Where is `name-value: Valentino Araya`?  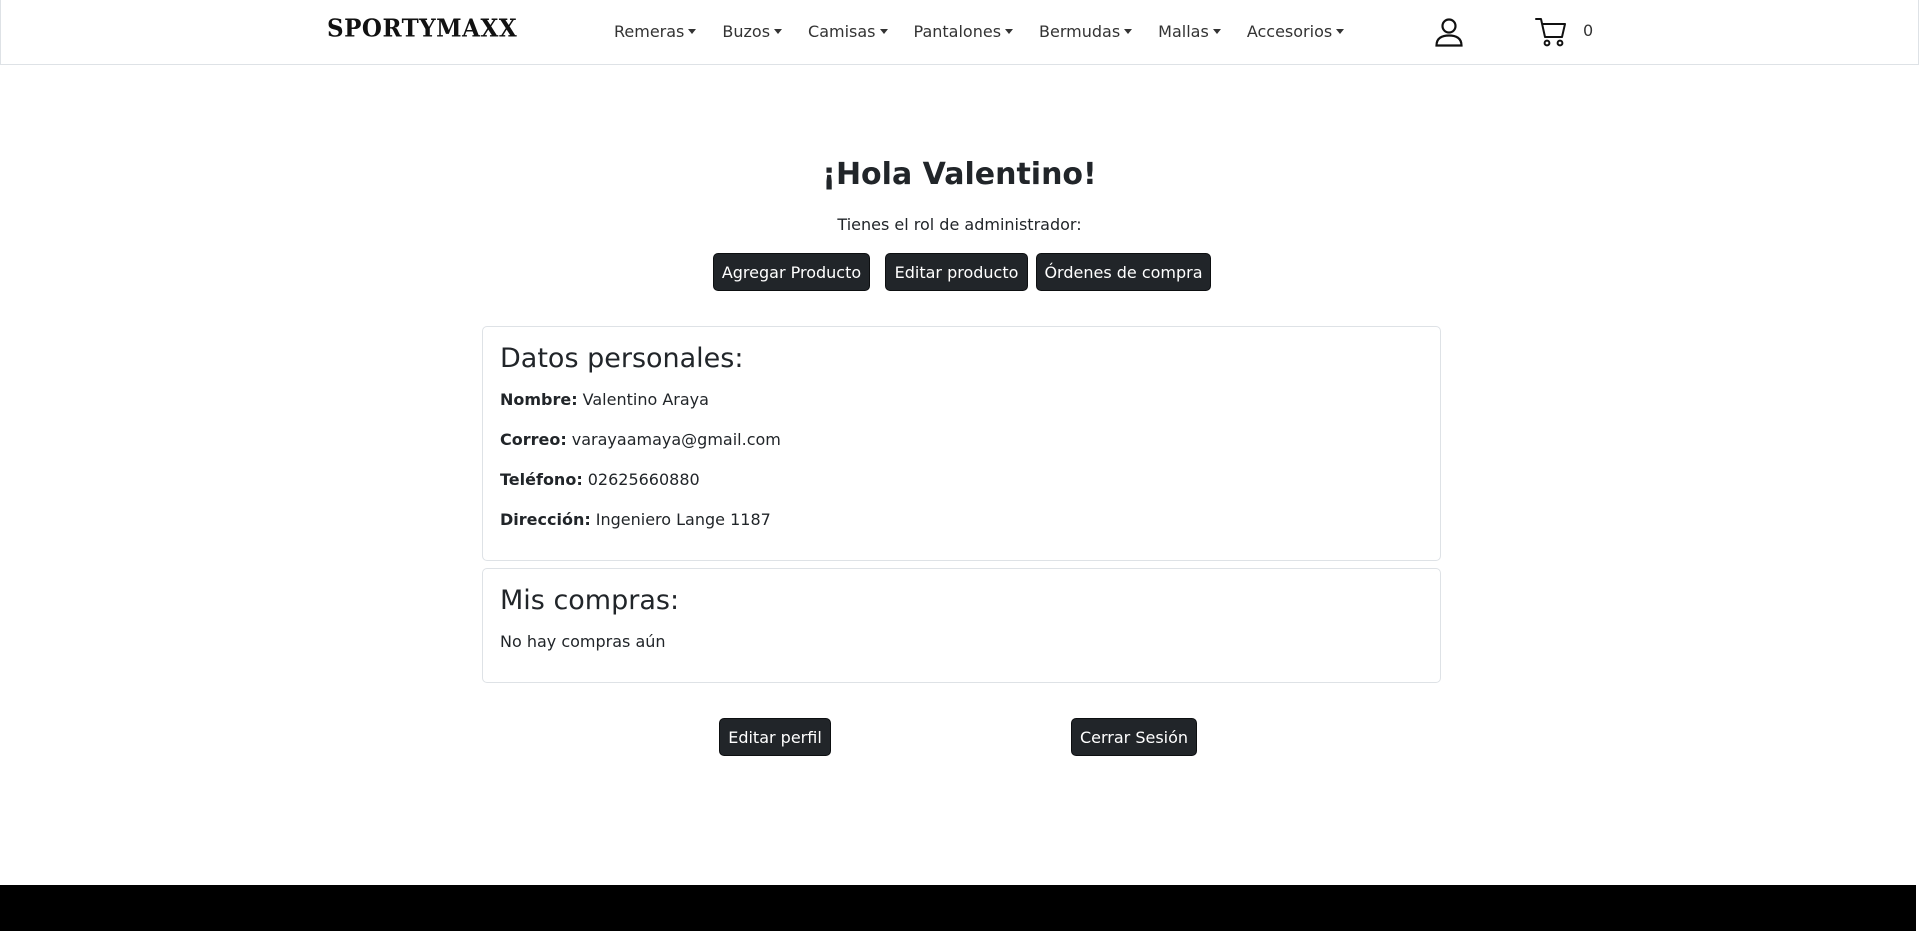 name-value: Valentino Araya is located at coordinates (645, 399).